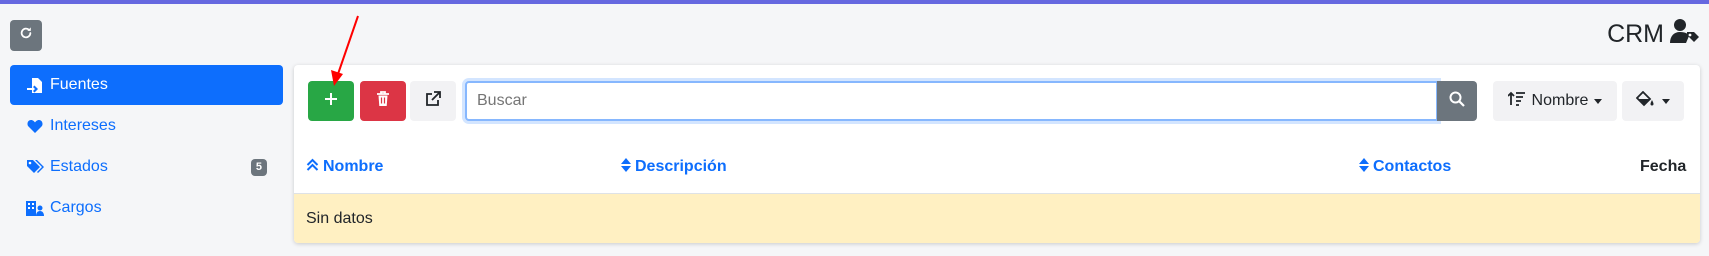 The image size is (1709, 256). What do you see at coordinates (681, 166) in the screenshot?
I see `column-header-label: Descripción` at bounding box center [681, 166].